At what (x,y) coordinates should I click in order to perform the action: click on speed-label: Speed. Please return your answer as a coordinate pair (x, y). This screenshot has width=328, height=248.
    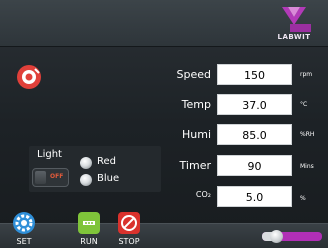
    Looking at the image, I should click on (193, 74).